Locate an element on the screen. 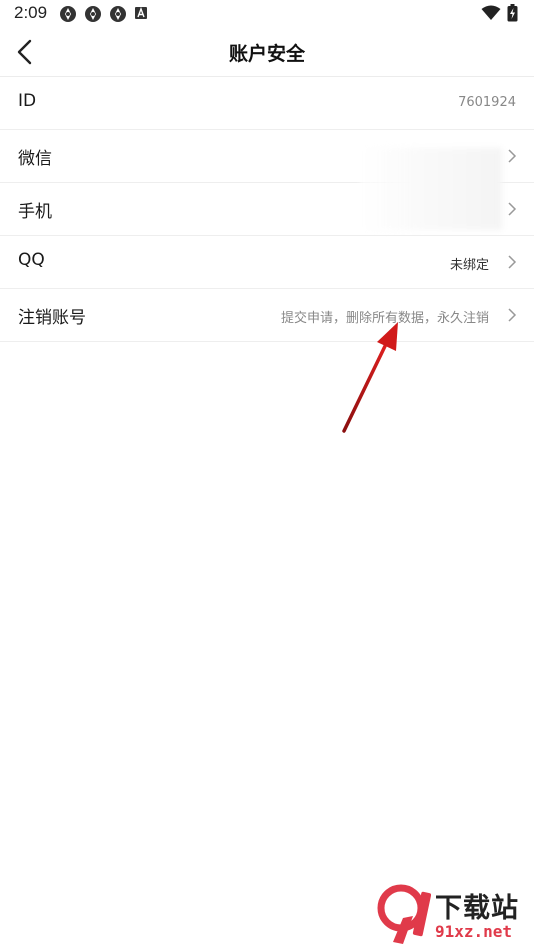  row-delete-account: 注销账号 提交申请，删除所有数据，永久注销 is located at coordinates (267, 315).